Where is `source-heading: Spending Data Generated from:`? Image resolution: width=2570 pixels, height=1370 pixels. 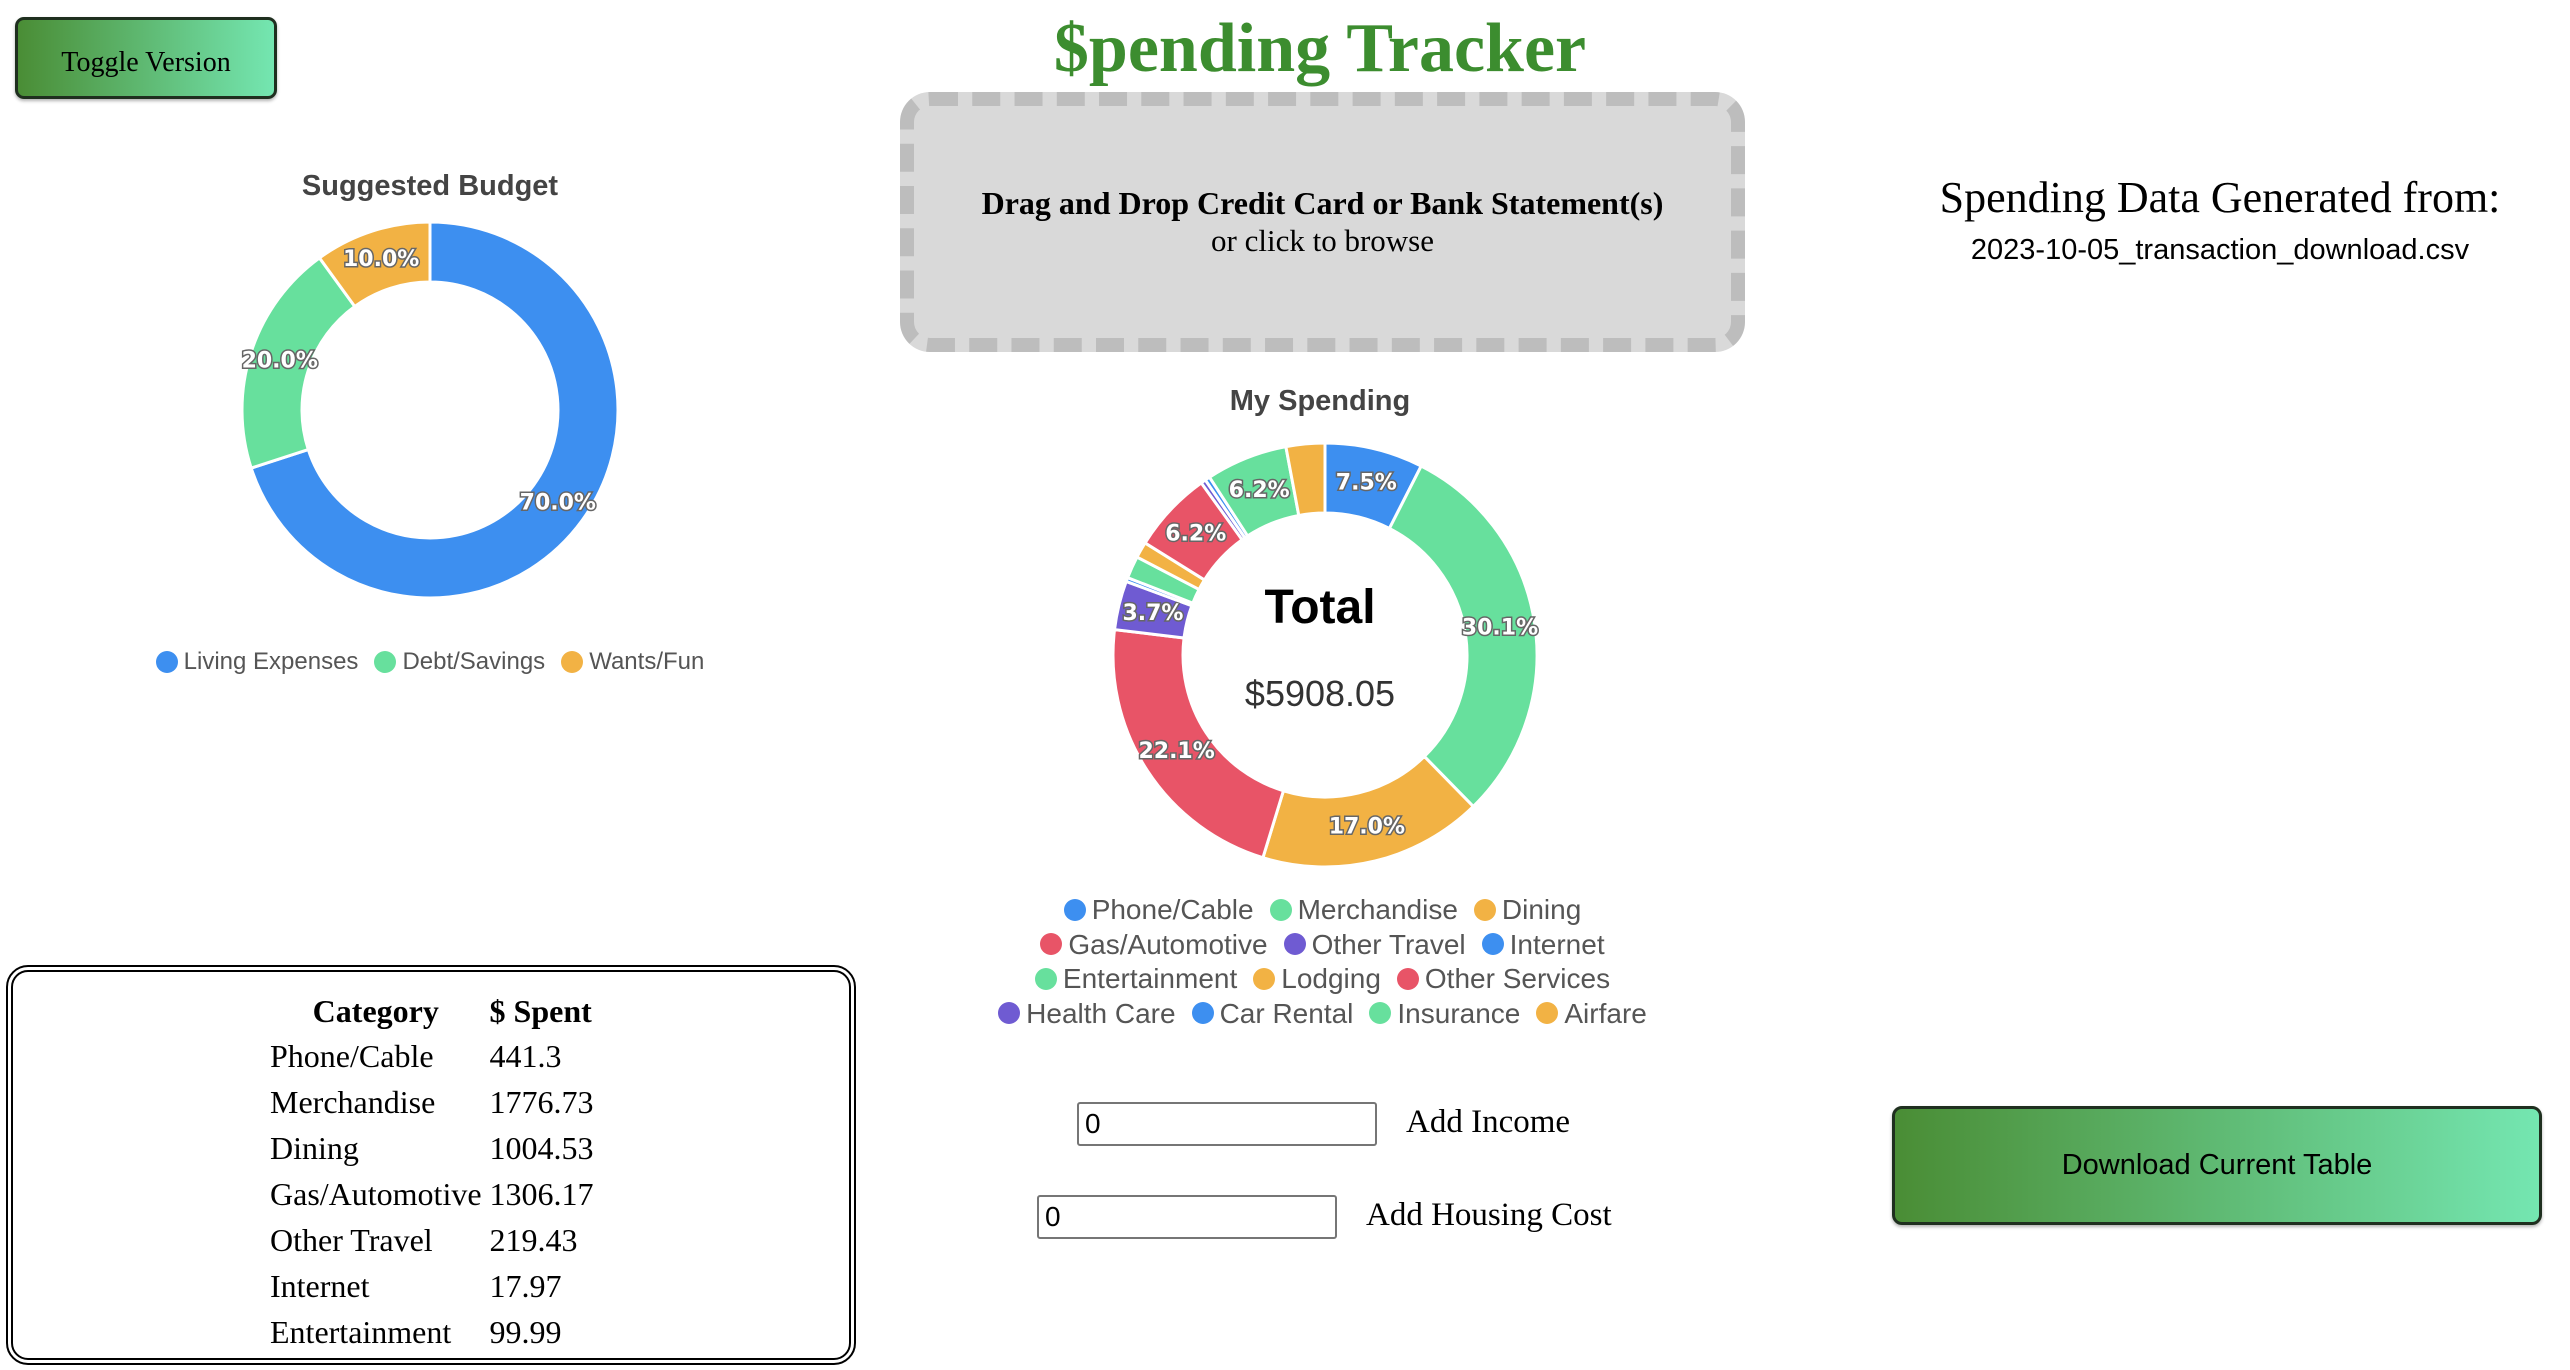
source-heading: Spending Data Generated from: is located at coordinates (2220, 197).